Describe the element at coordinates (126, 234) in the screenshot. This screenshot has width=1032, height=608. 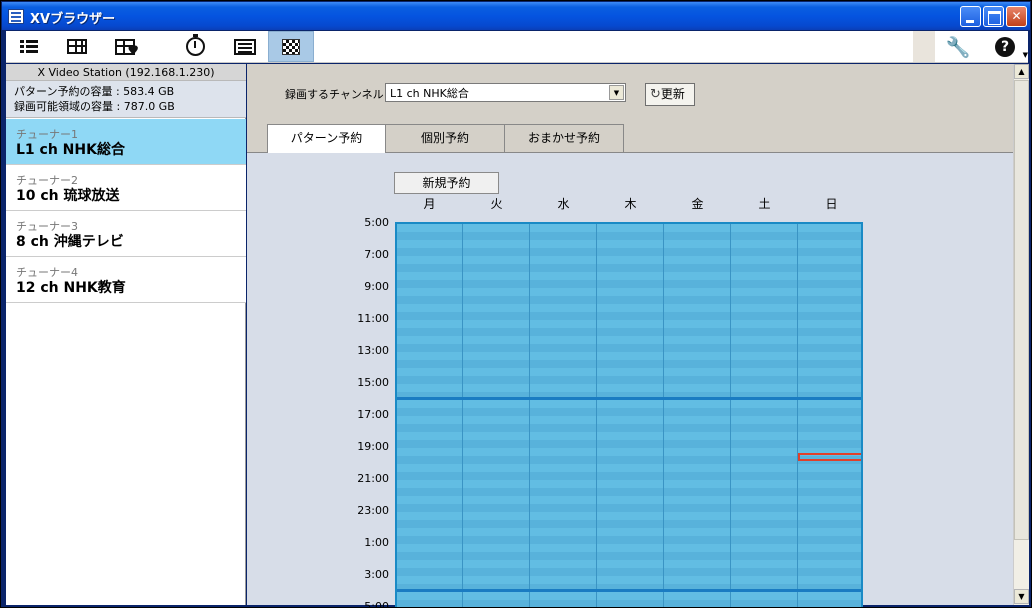
I see `sidebar-item-tuner-3: チューナー3 8 ch 沖縄テレビ` at that location.